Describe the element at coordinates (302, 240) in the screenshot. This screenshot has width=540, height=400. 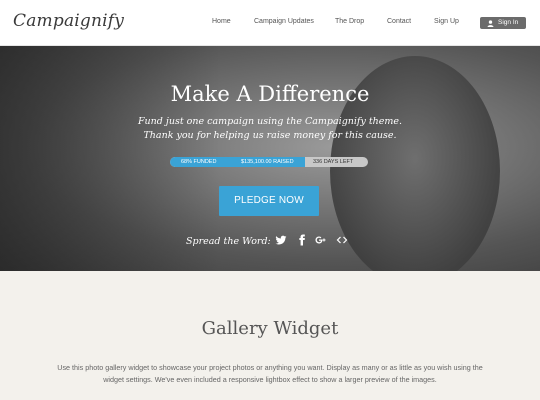
I see `facebook-icon` at that location.